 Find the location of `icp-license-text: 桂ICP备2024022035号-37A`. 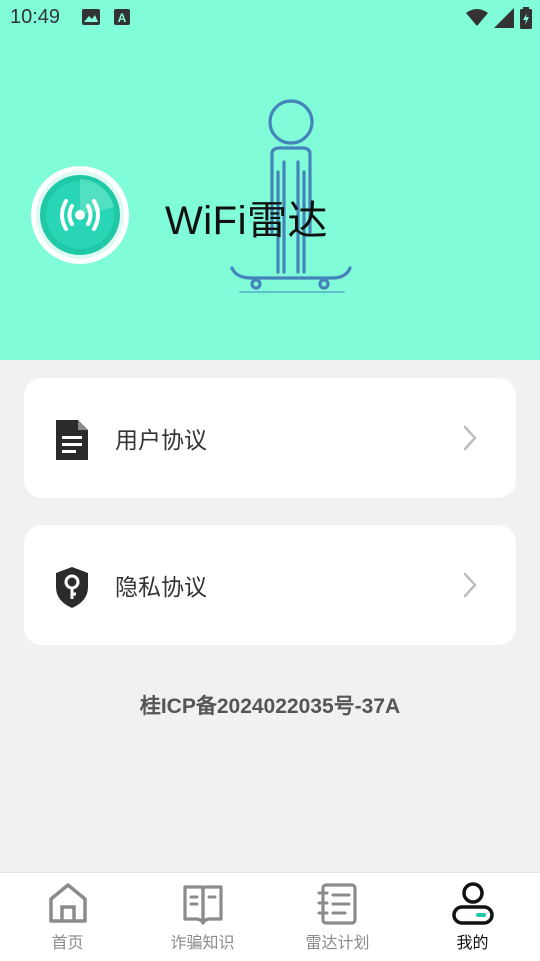

icp-license-text: 桂ICP备2024022035号-37A is located at coordinates (270, 706).